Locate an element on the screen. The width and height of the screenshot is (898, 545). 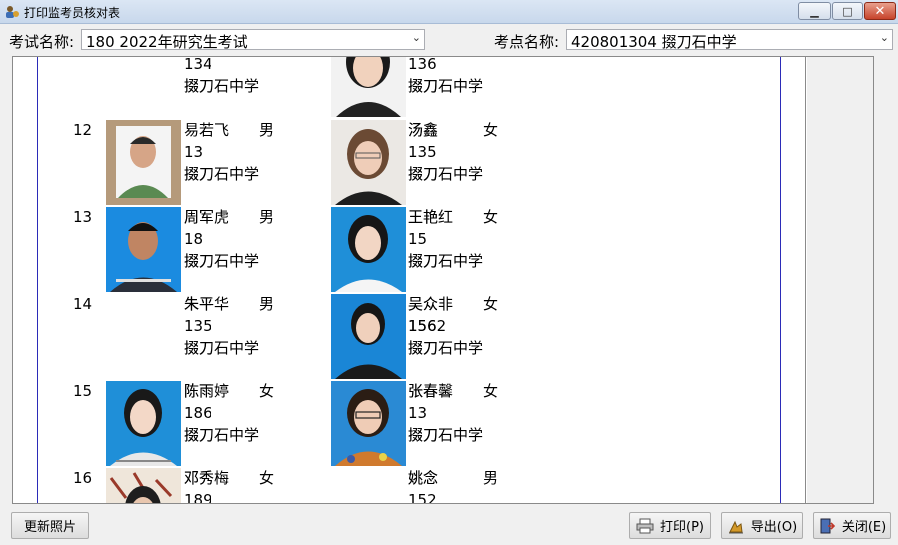
record-phone: 15 is located at coordinates (418, 239).